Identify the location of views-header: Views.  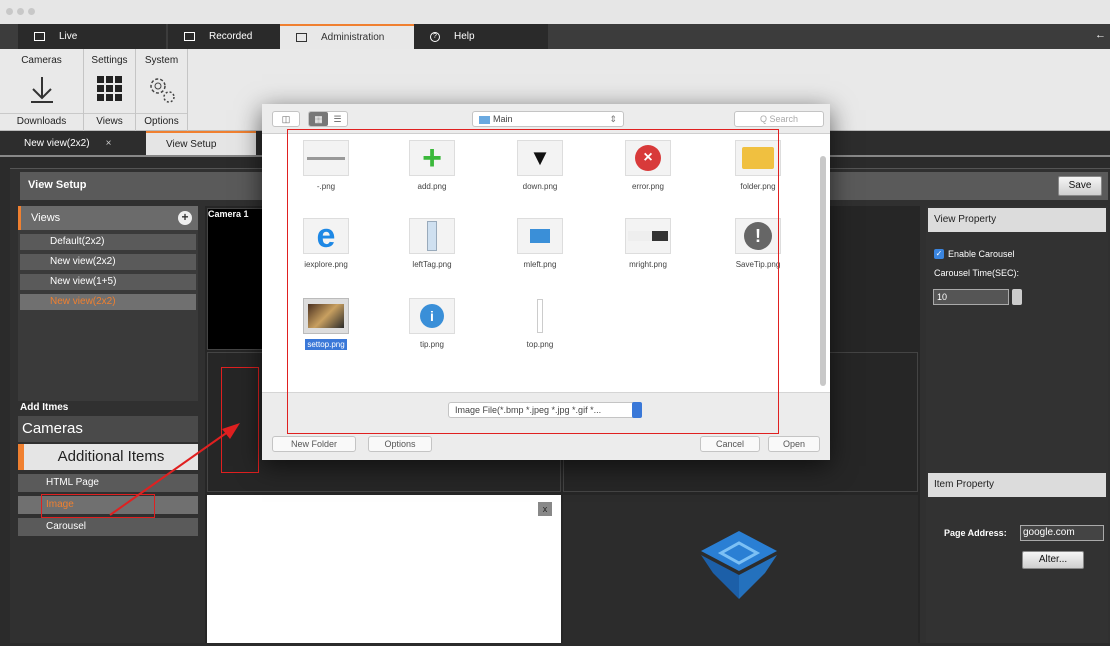
(108, 218).